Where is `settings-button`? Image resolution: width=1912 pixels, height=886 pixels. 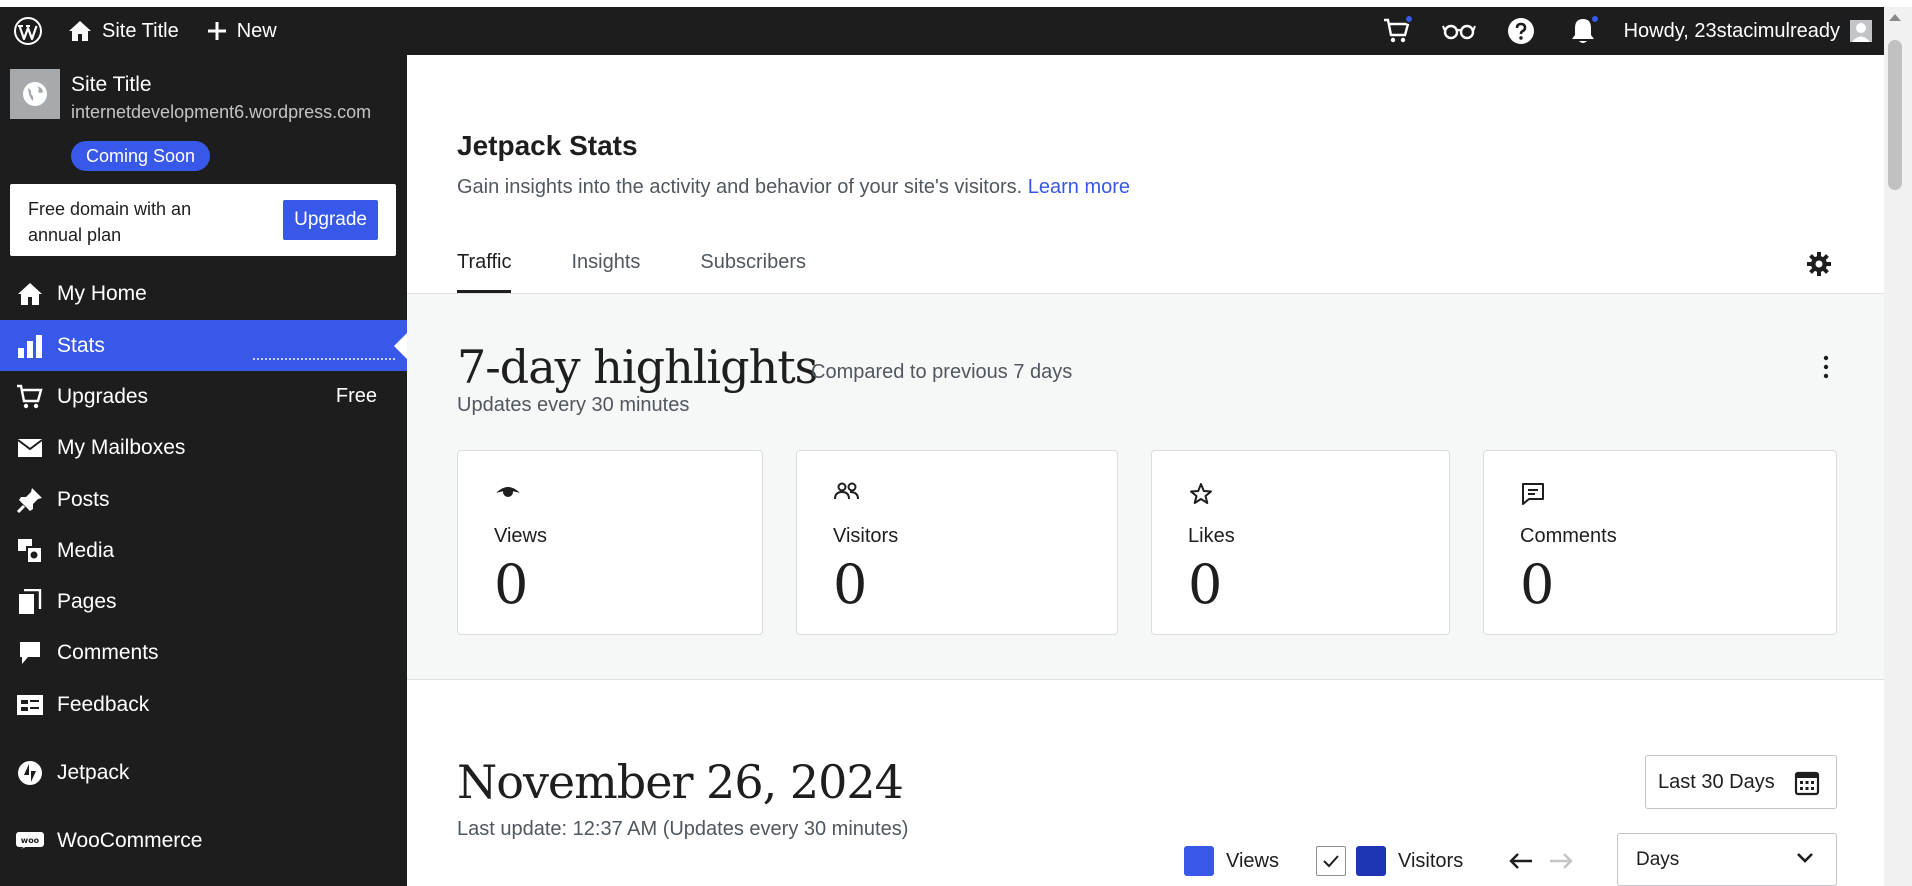 settings-button is located at coordinates (1819, 266).